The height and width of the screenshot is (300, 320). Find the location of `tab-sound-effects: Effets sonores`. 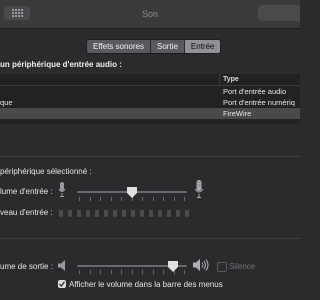

tab-sound-effects: Effets sonores is located at coordinates (119, 46).